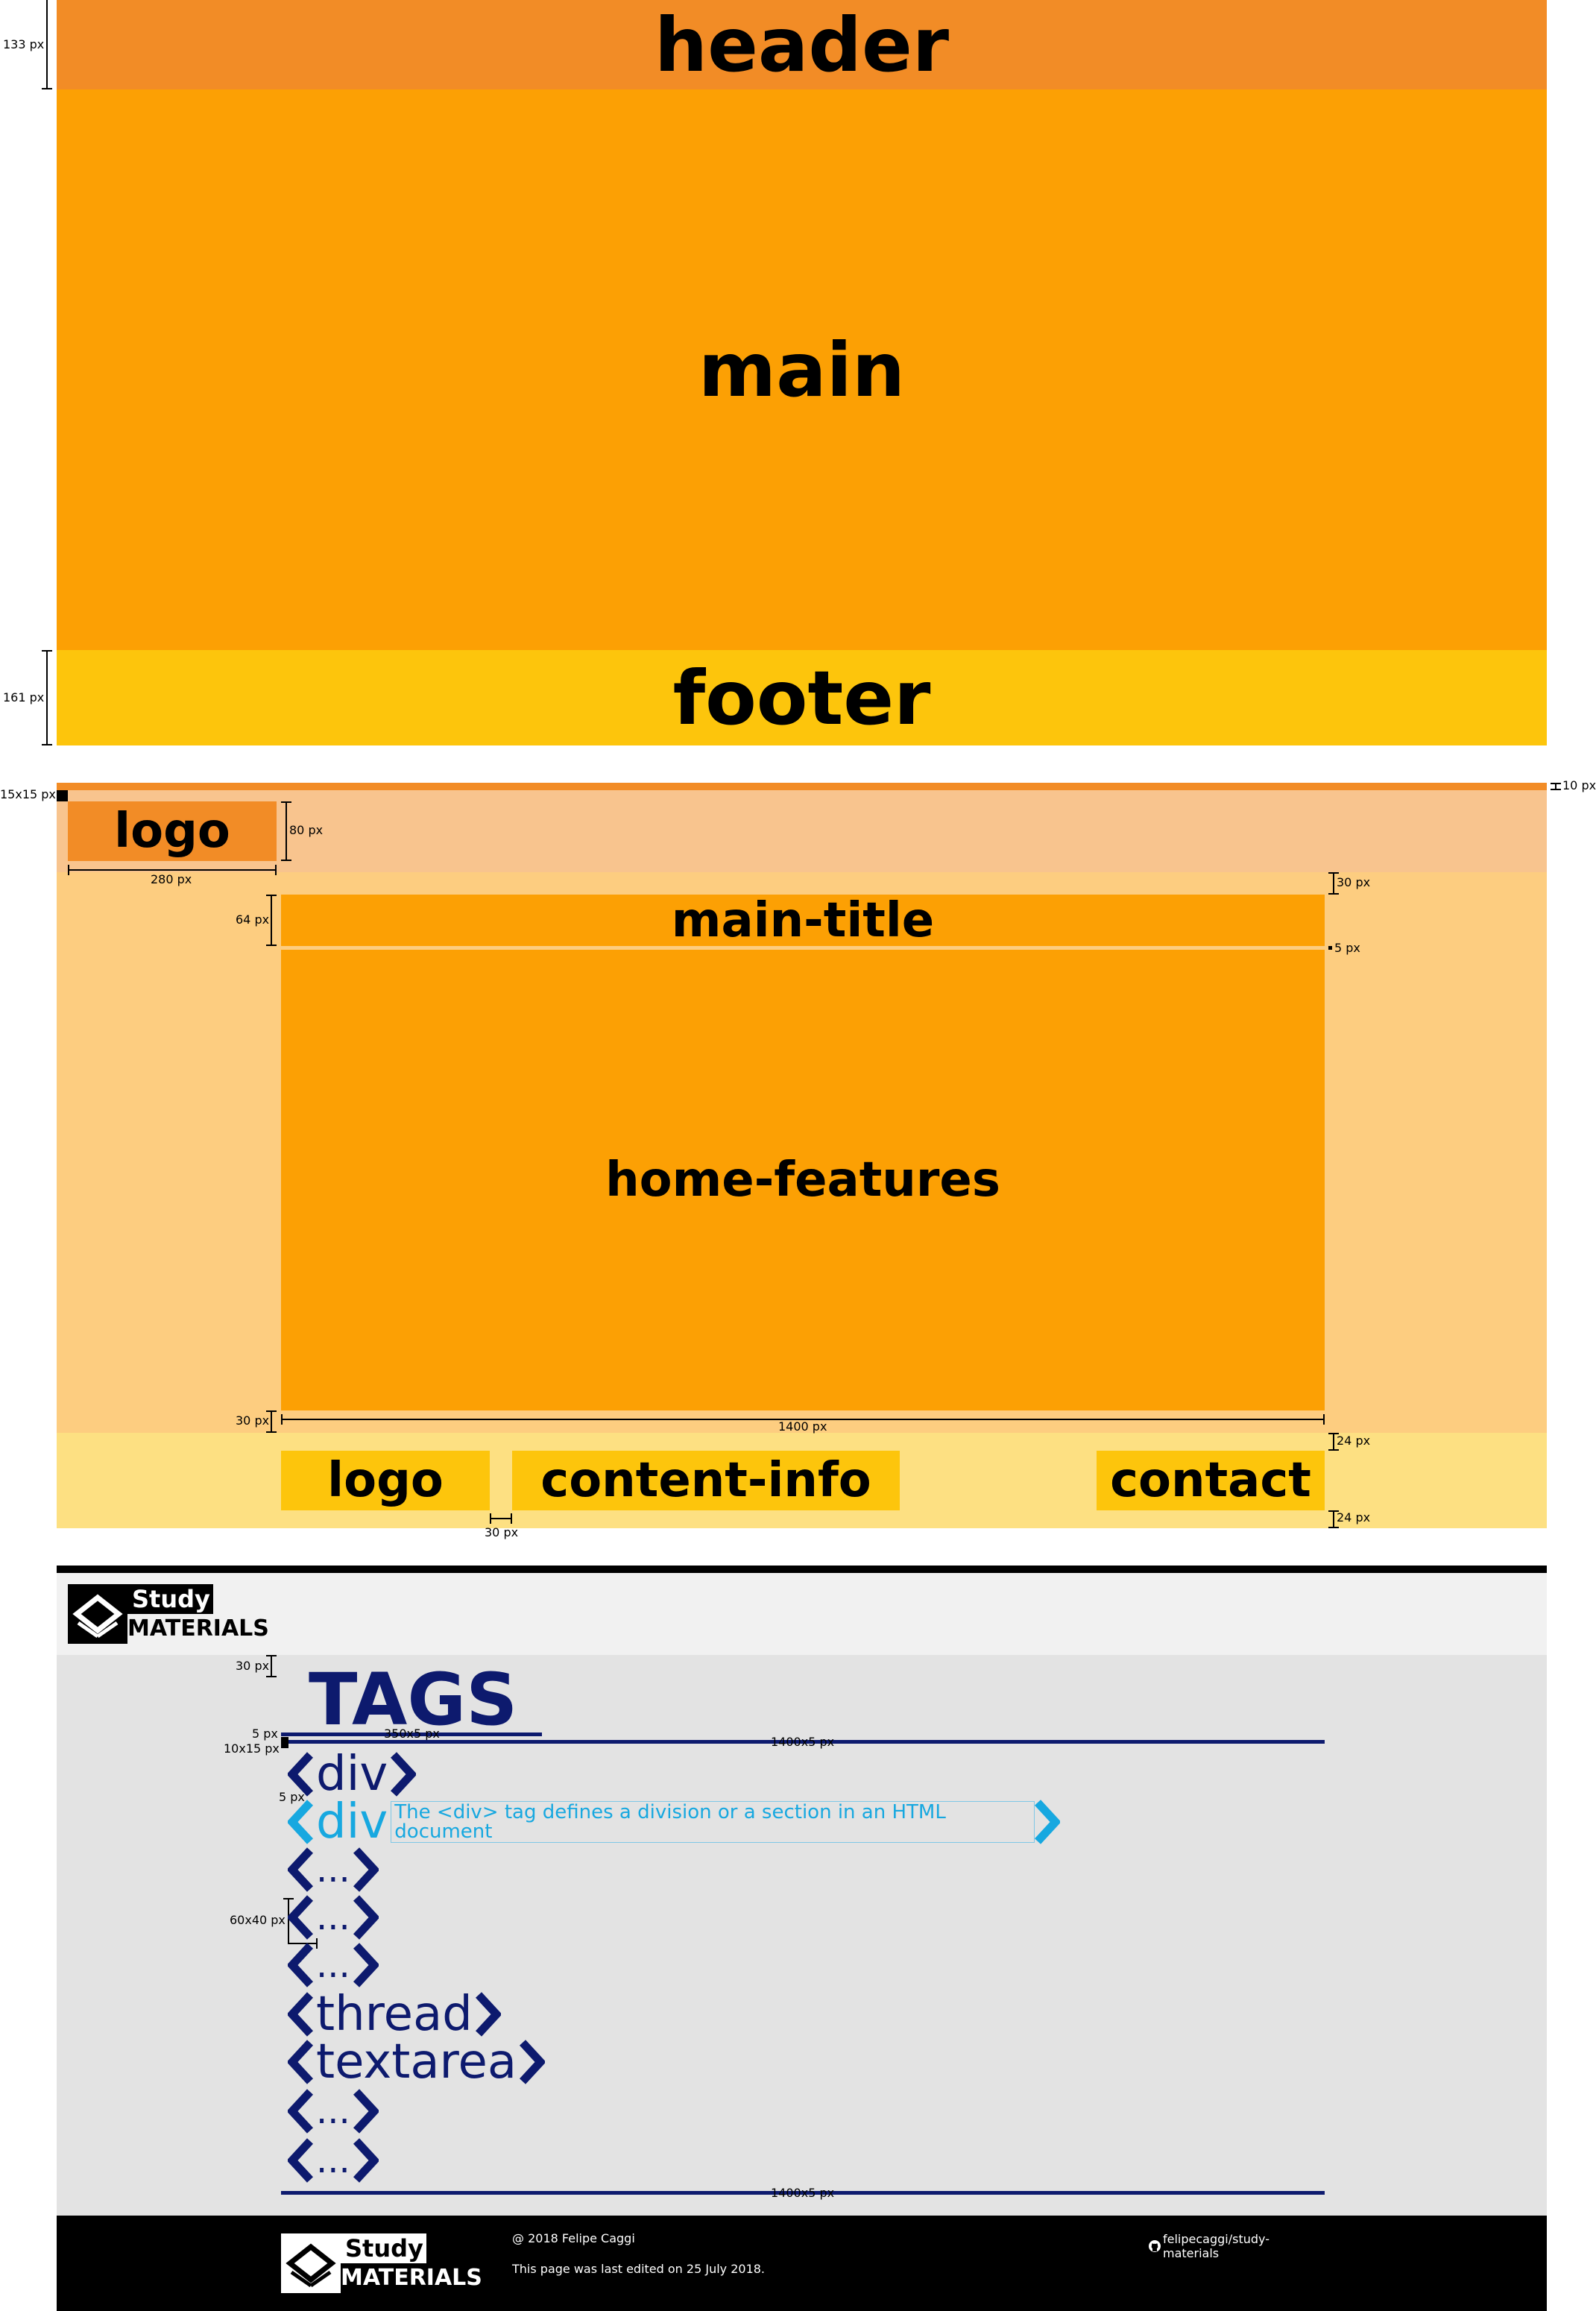 The height and width of the screenshot is (2311, 1596). Describe the element at coordinates (385, 2263) in the screenshot. I see `footer-brand-logo: Study MATERIALS` at that location.